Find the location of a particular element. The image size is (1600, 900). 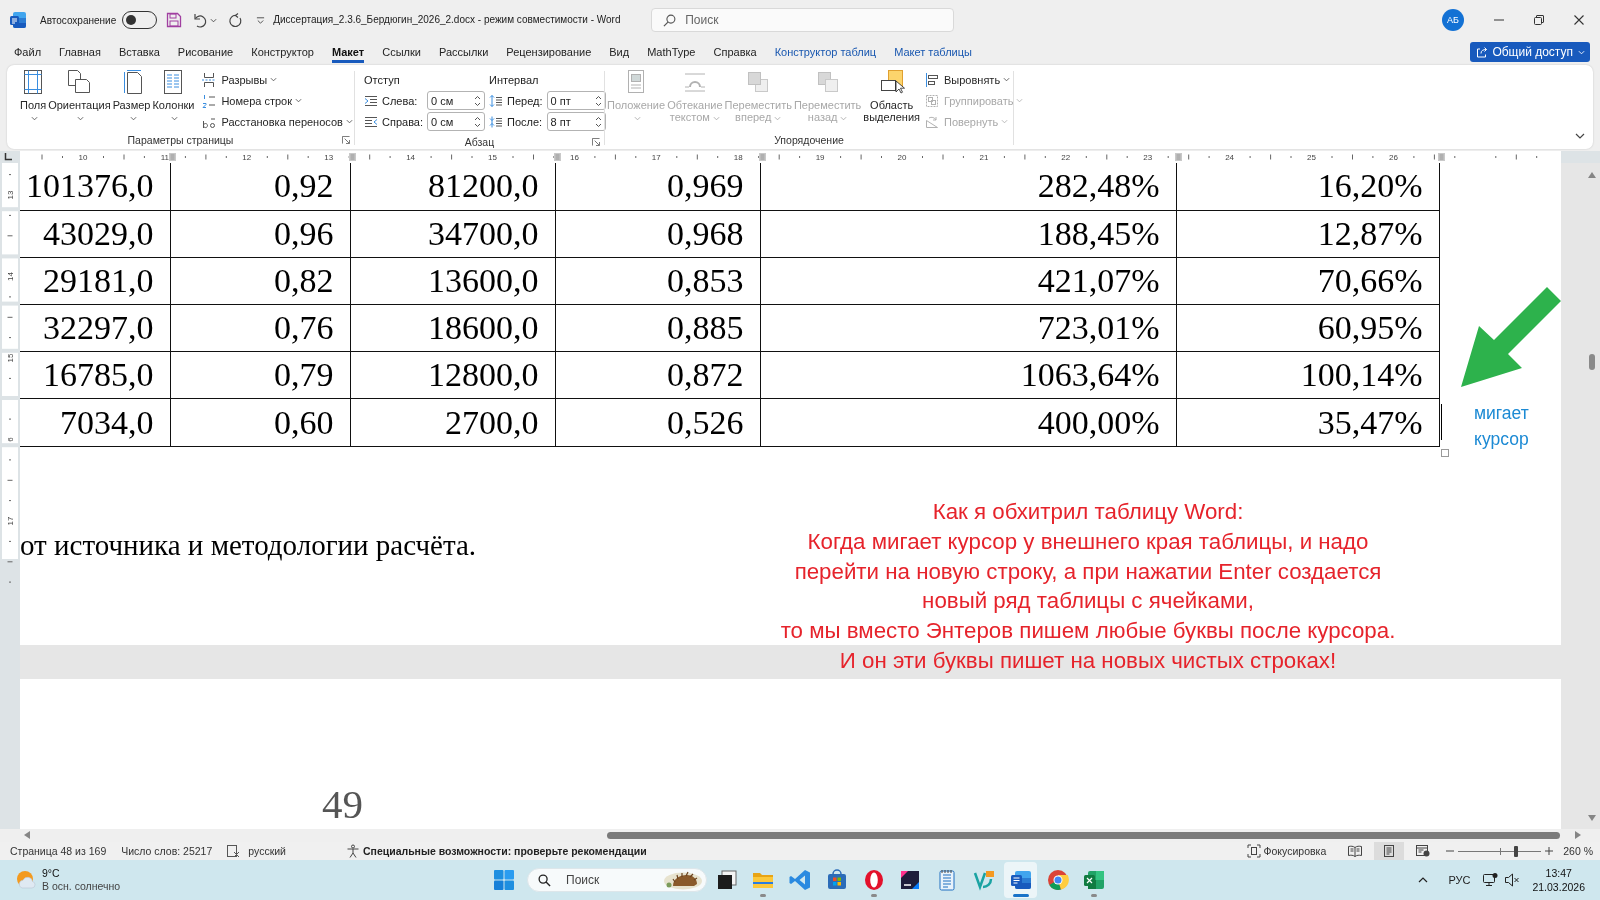

ribbon-tab: Главная is located at coordinates (80, 52).